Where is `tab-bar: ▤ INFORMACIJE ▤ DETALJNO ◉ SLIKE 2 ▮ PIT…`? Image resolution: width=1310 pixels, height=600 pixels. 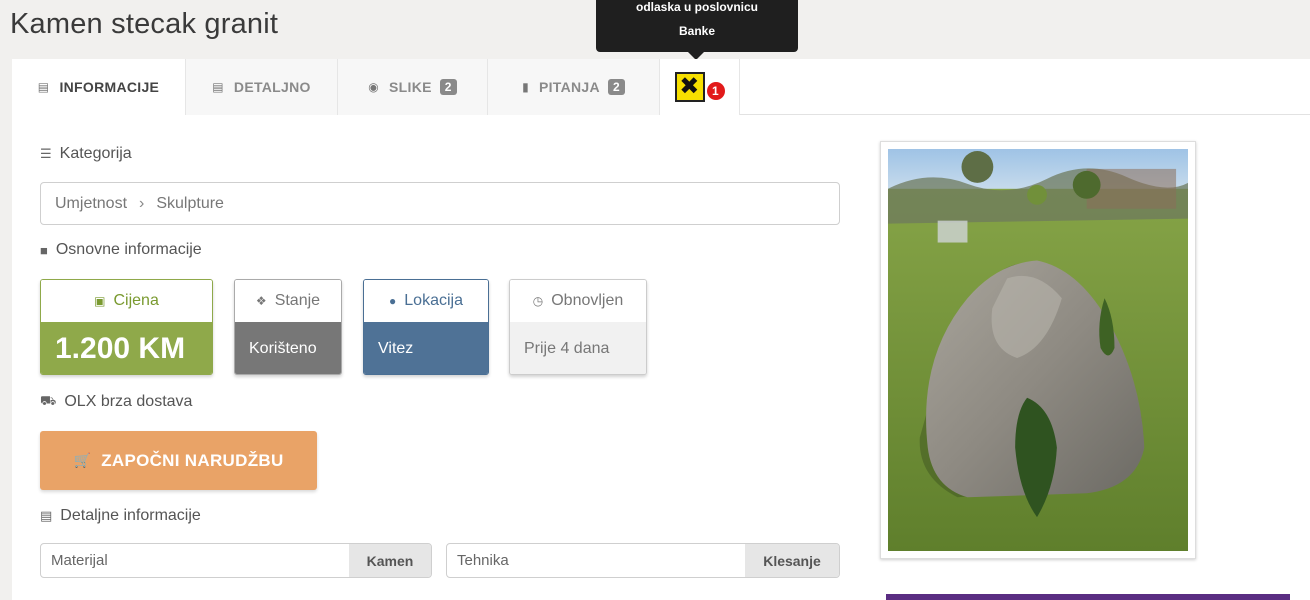
tab-bar: ▤ INFORMACIJE ▤ DETALJNO ◉ SLIKE 2 ▮ PIT… is located at coordinates (661, 87).